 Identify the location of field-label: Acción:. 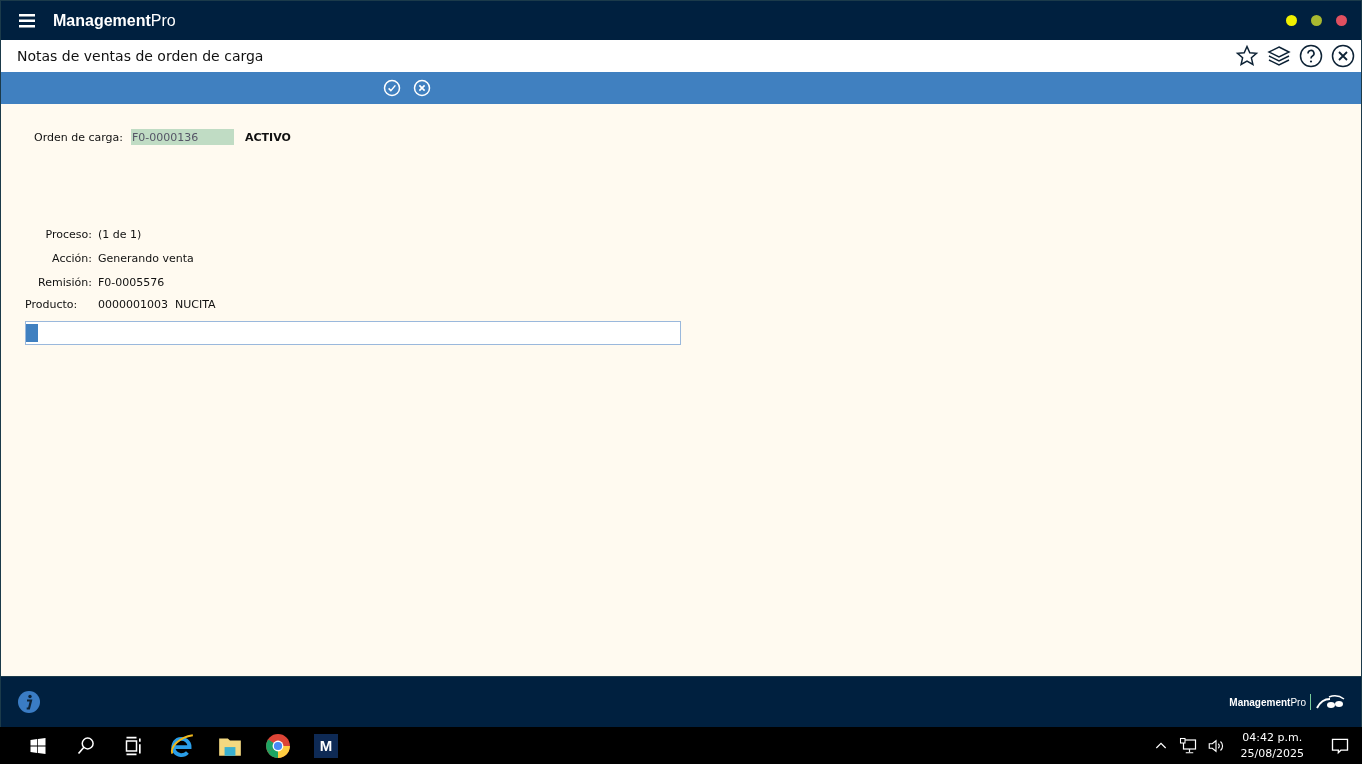
(72, 258).